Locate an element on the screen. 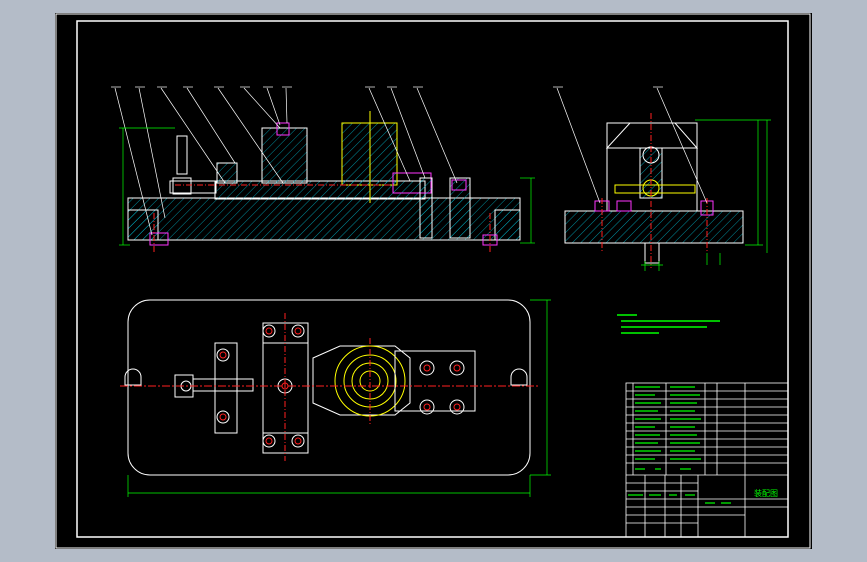 This screenshot has width=867, height=562. side-view is located at coordinates (662, 178).